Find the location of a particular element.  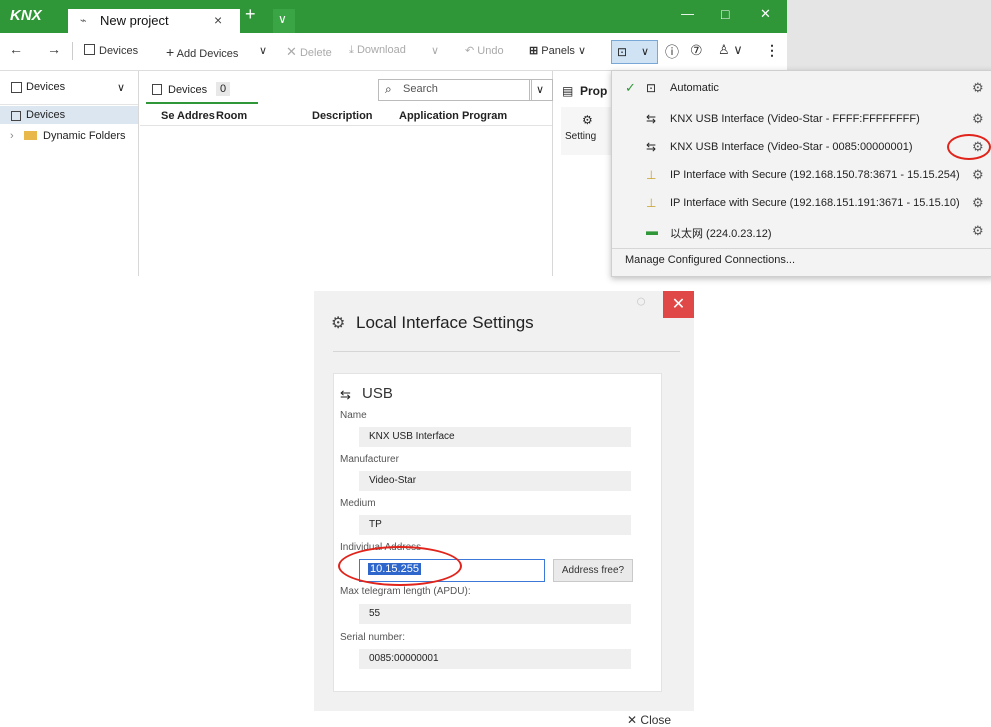

undo-icon: ↶ is located at coordinates (470, 51).